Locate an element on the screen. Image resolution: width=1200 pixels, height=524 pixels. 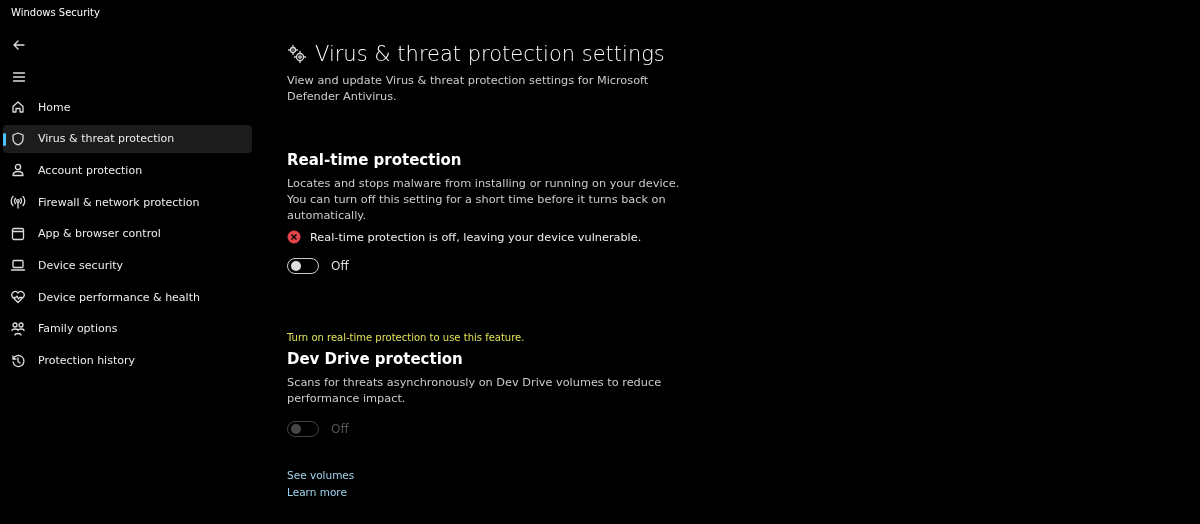
page-description: View and update Virus & threat protection settings for Microsoft Defender Antivirus. is located at coordinates (468, 89).